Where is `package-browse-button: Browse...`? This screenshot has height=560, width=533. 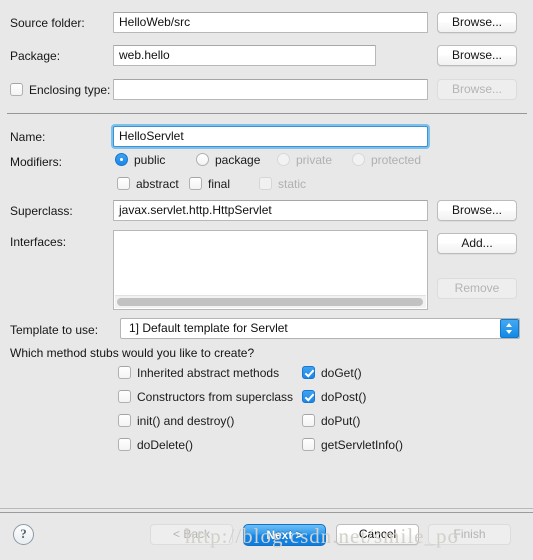
package-browse-button: Browse... is located at coordinates (477, 55).